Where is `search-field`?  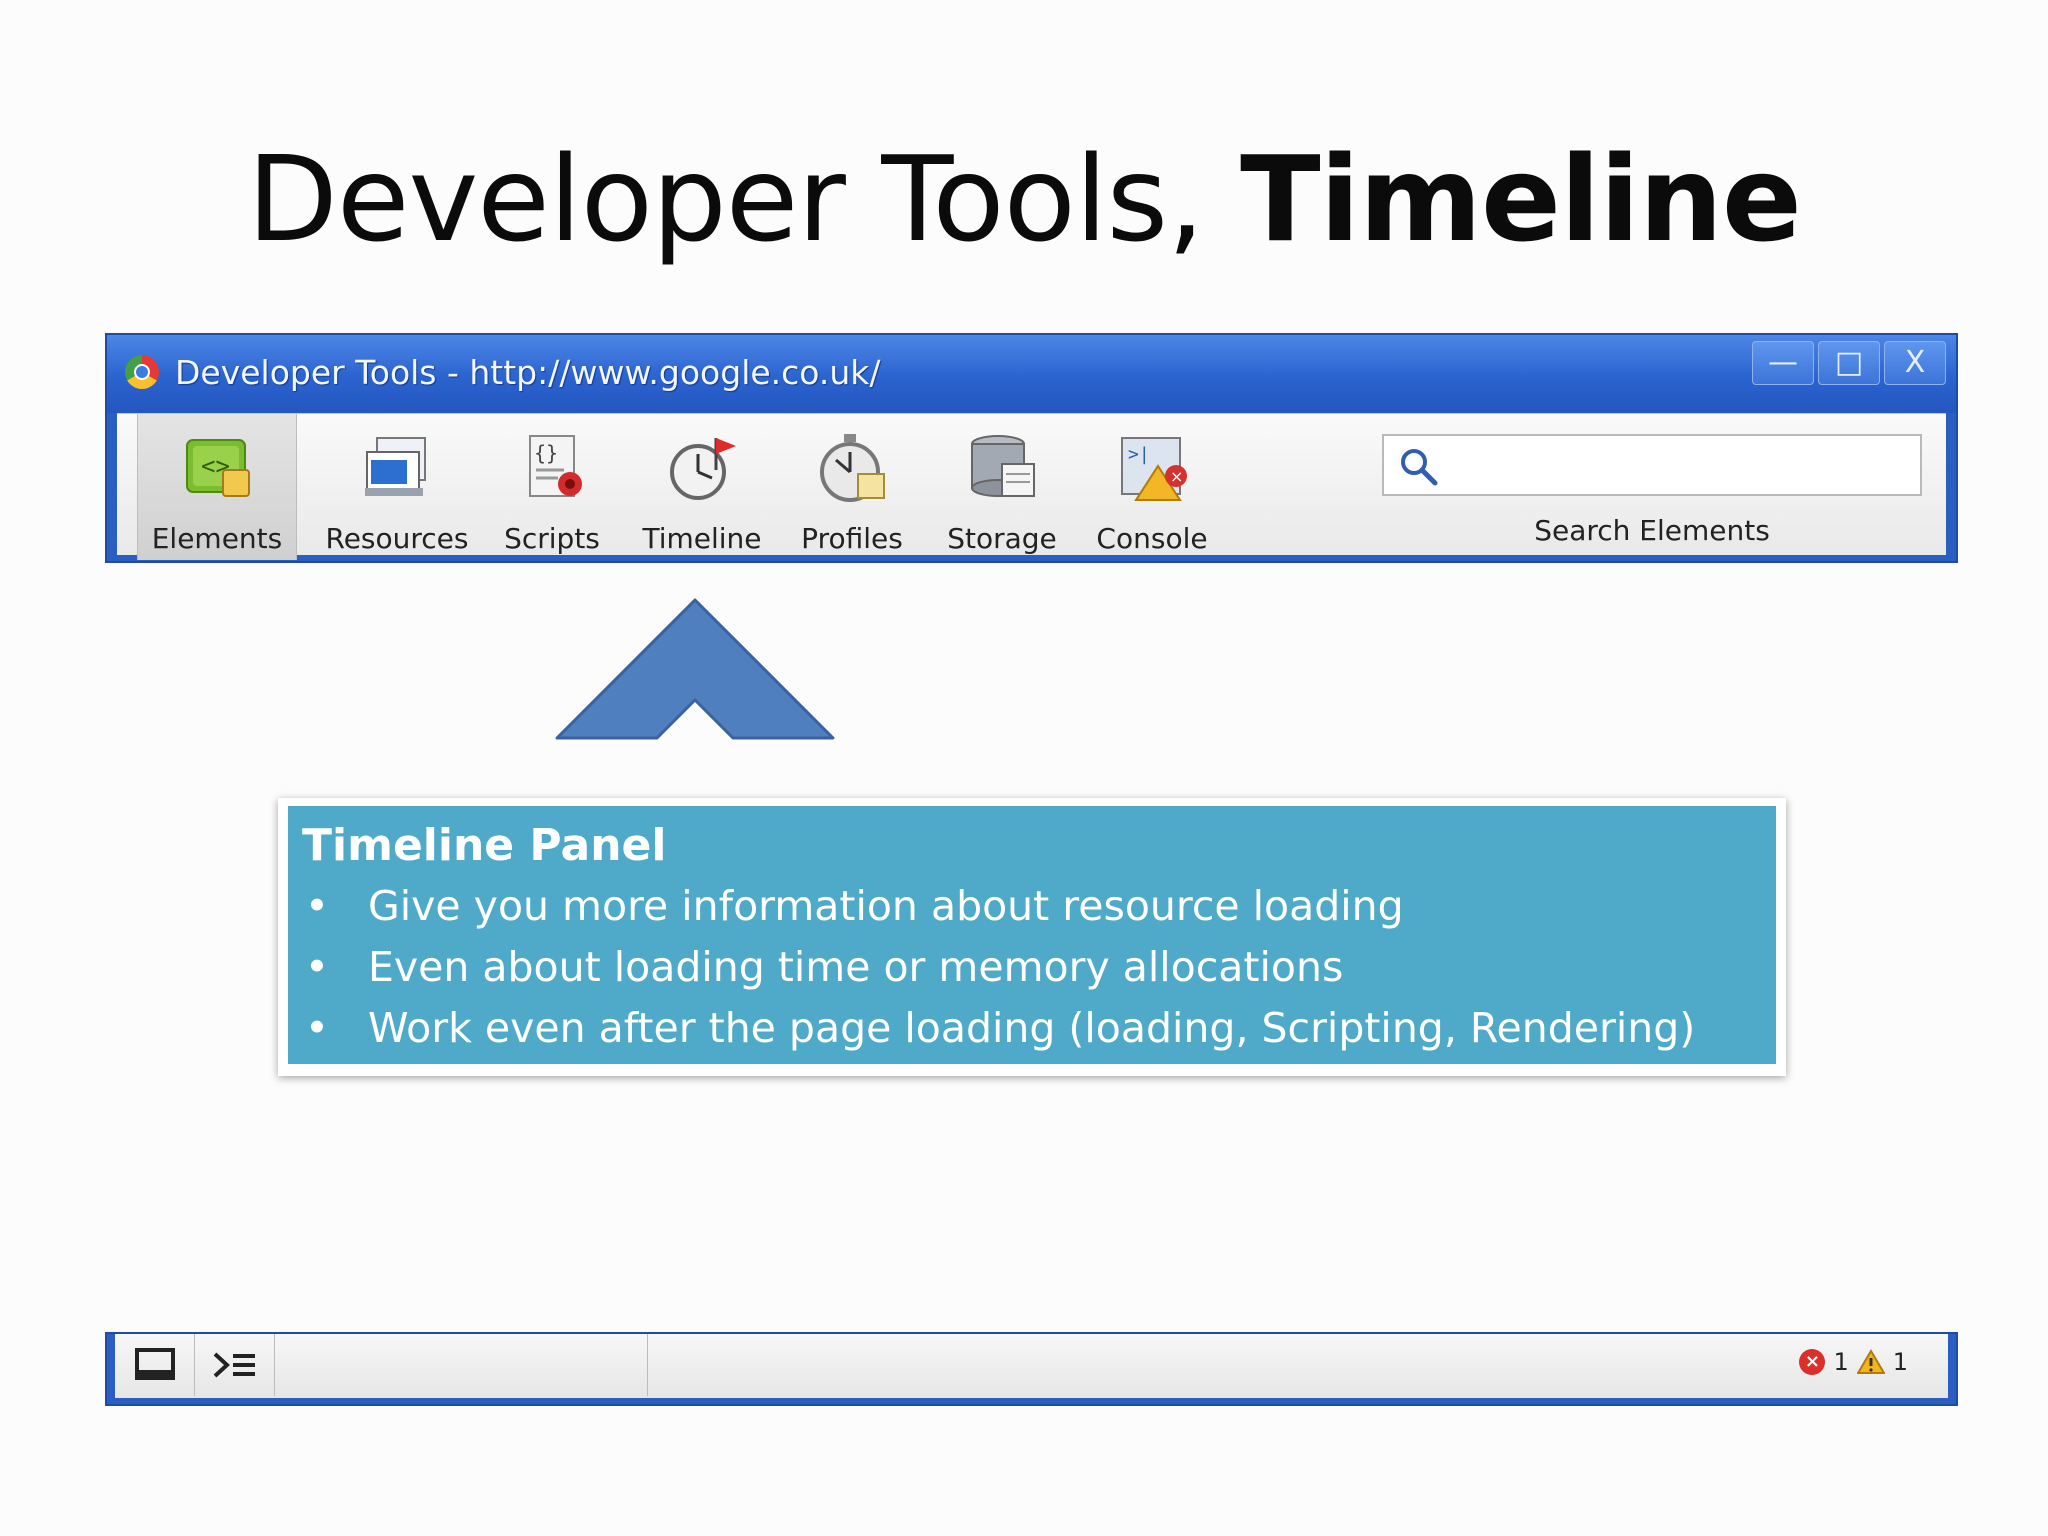
search-field is located at coordinates (1652, 465).